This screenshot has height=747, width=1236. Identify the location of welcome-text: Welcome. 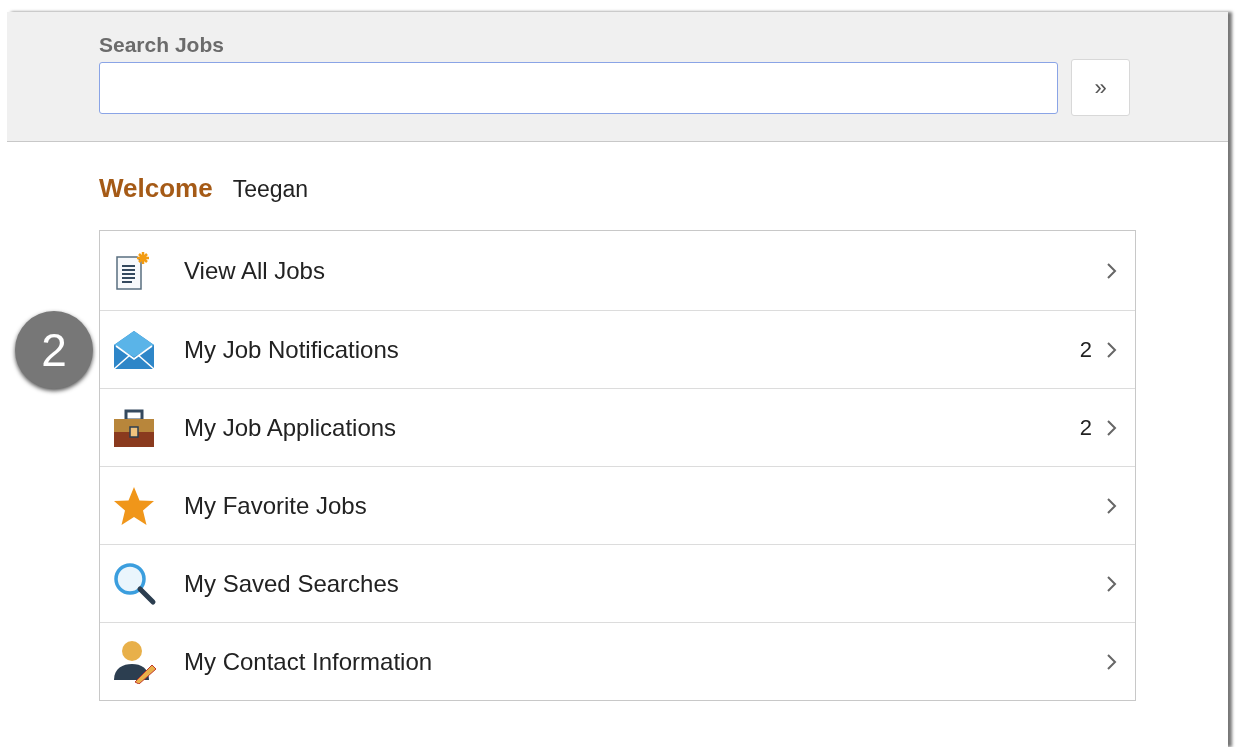
(156, 188).